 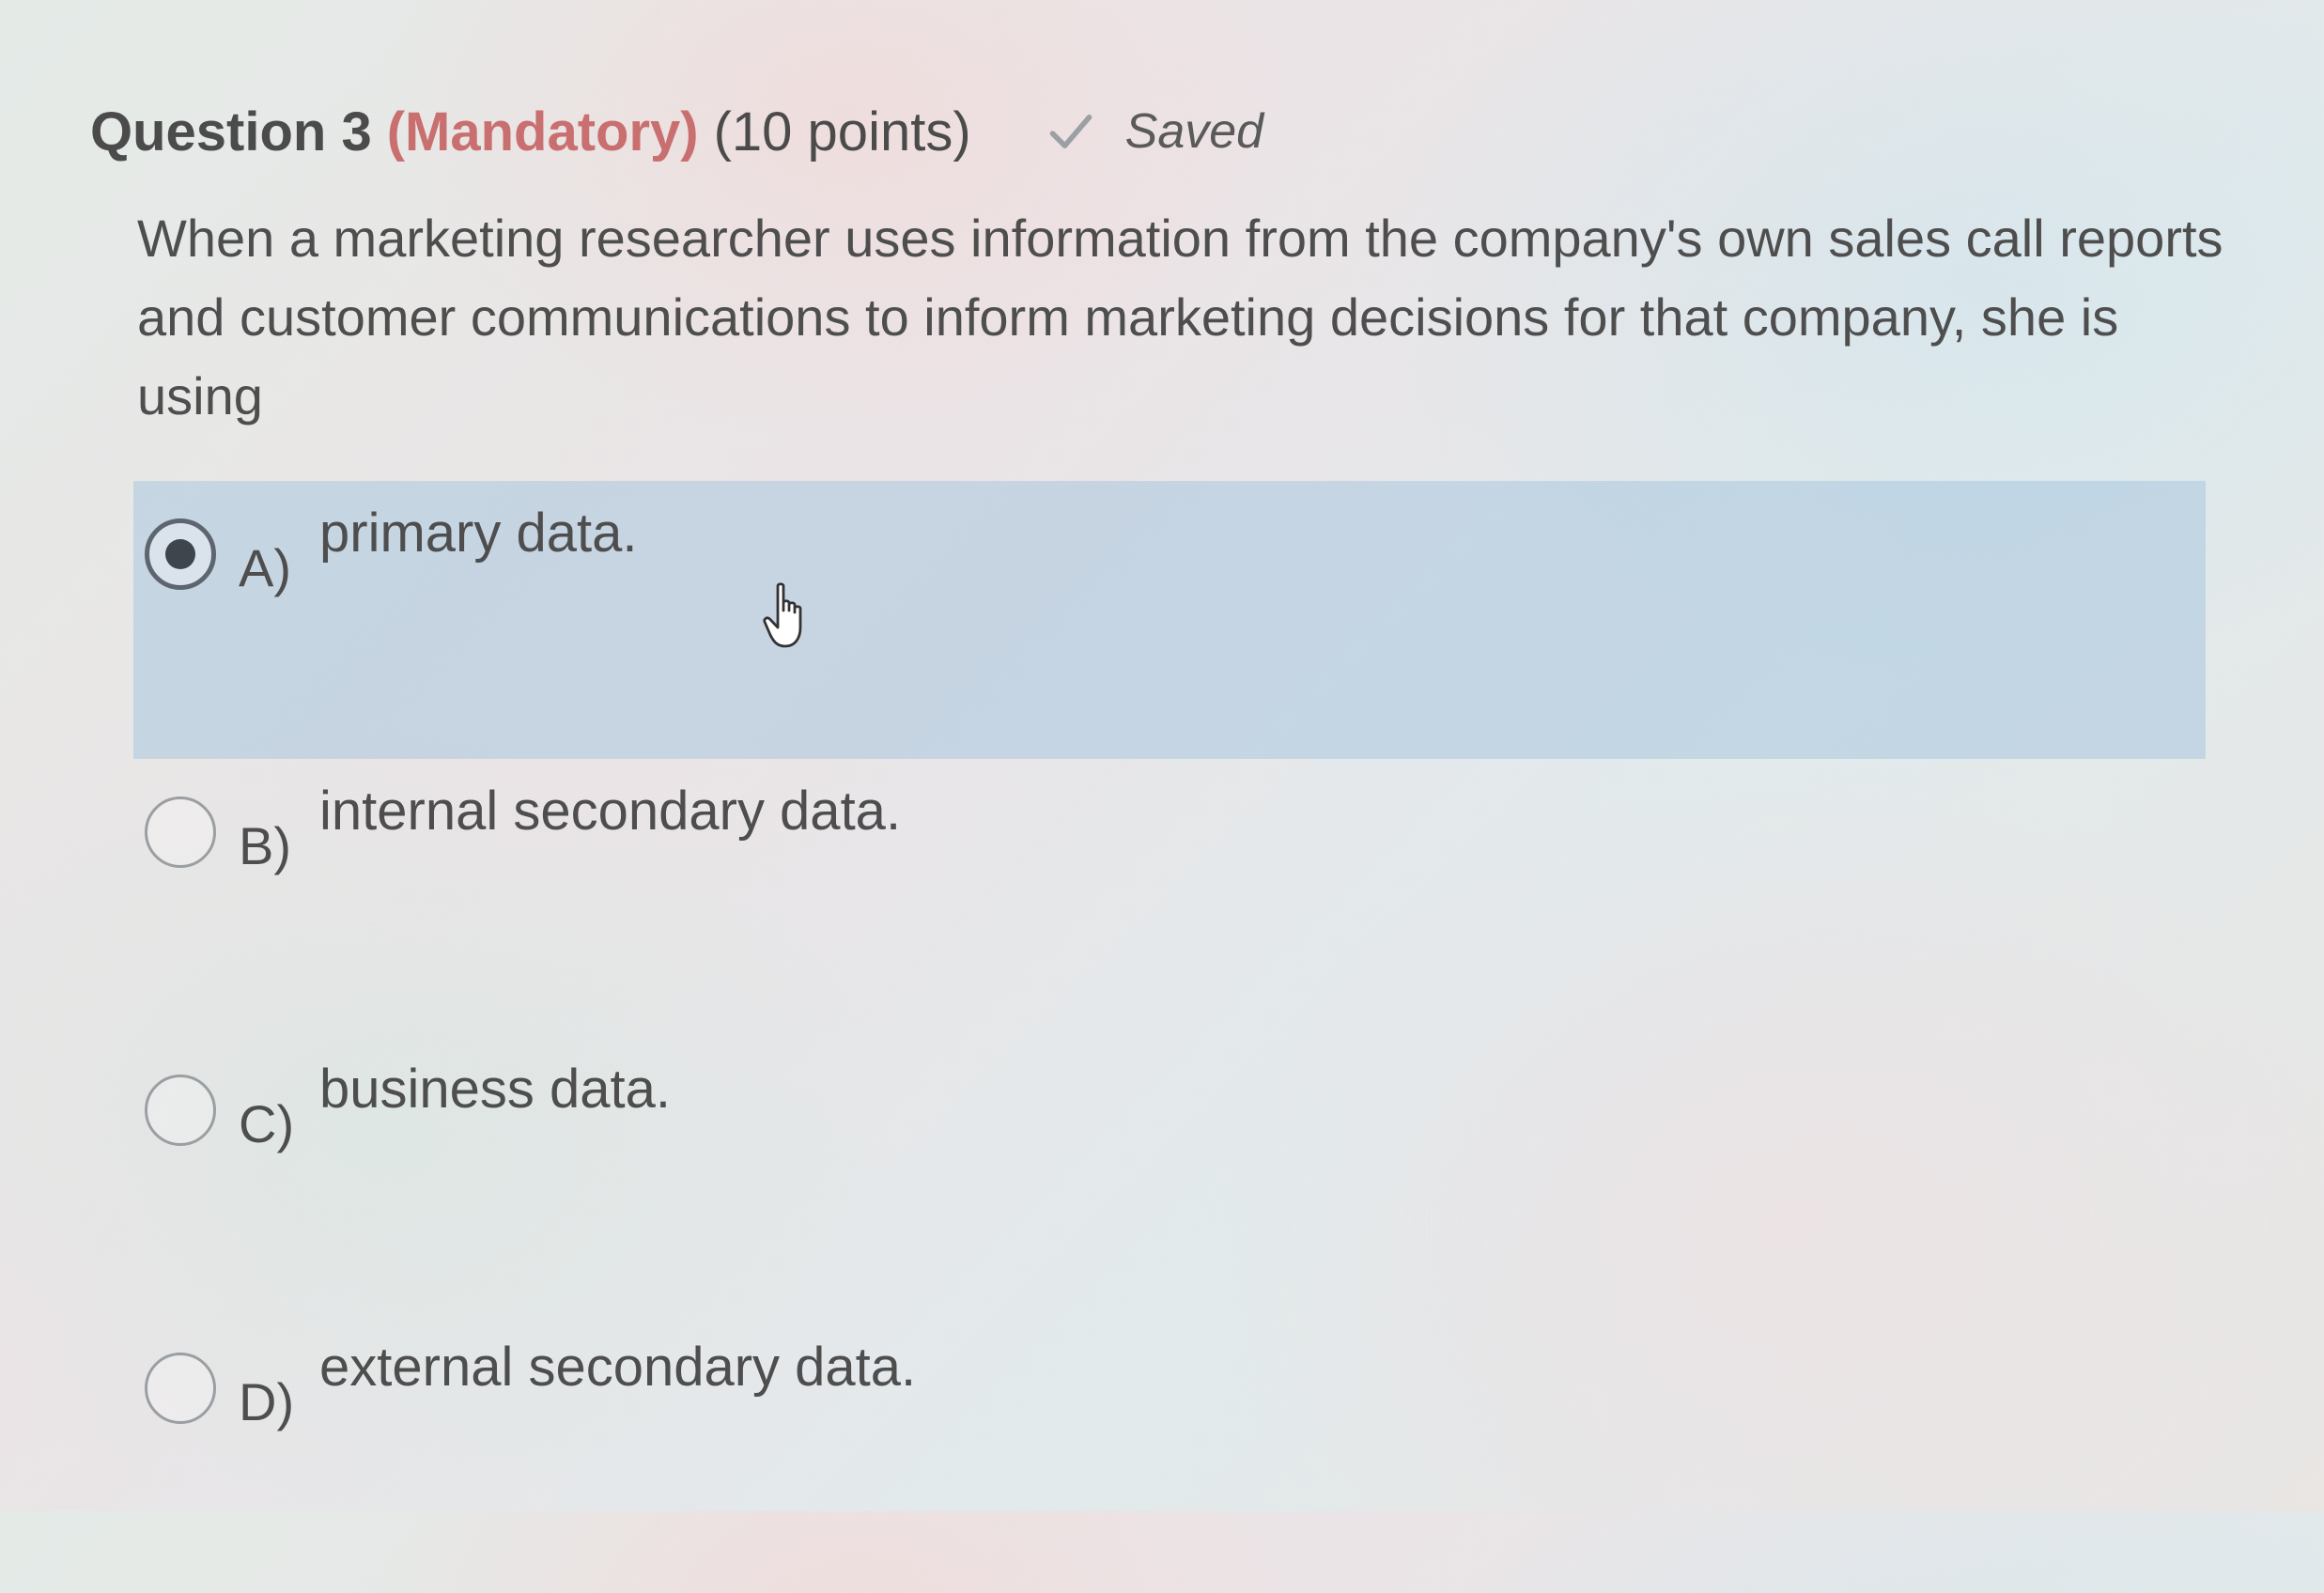 What do you see at coordinates (542, 131) in the screenshot?
I see `mandatory-label: (Mandatory)` at bounding box center [542, 131].